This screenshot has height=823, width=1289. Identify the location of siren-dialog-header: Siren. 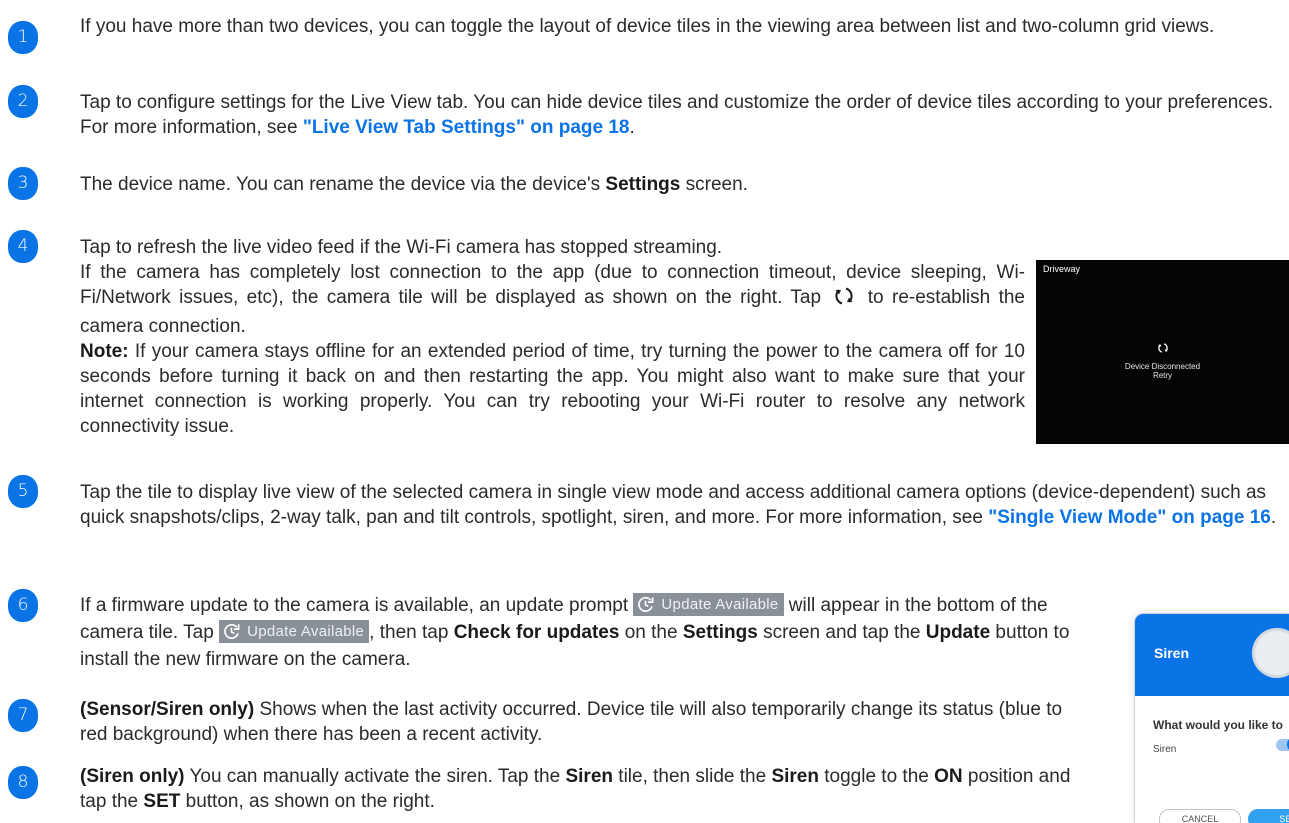
(1212, 655).